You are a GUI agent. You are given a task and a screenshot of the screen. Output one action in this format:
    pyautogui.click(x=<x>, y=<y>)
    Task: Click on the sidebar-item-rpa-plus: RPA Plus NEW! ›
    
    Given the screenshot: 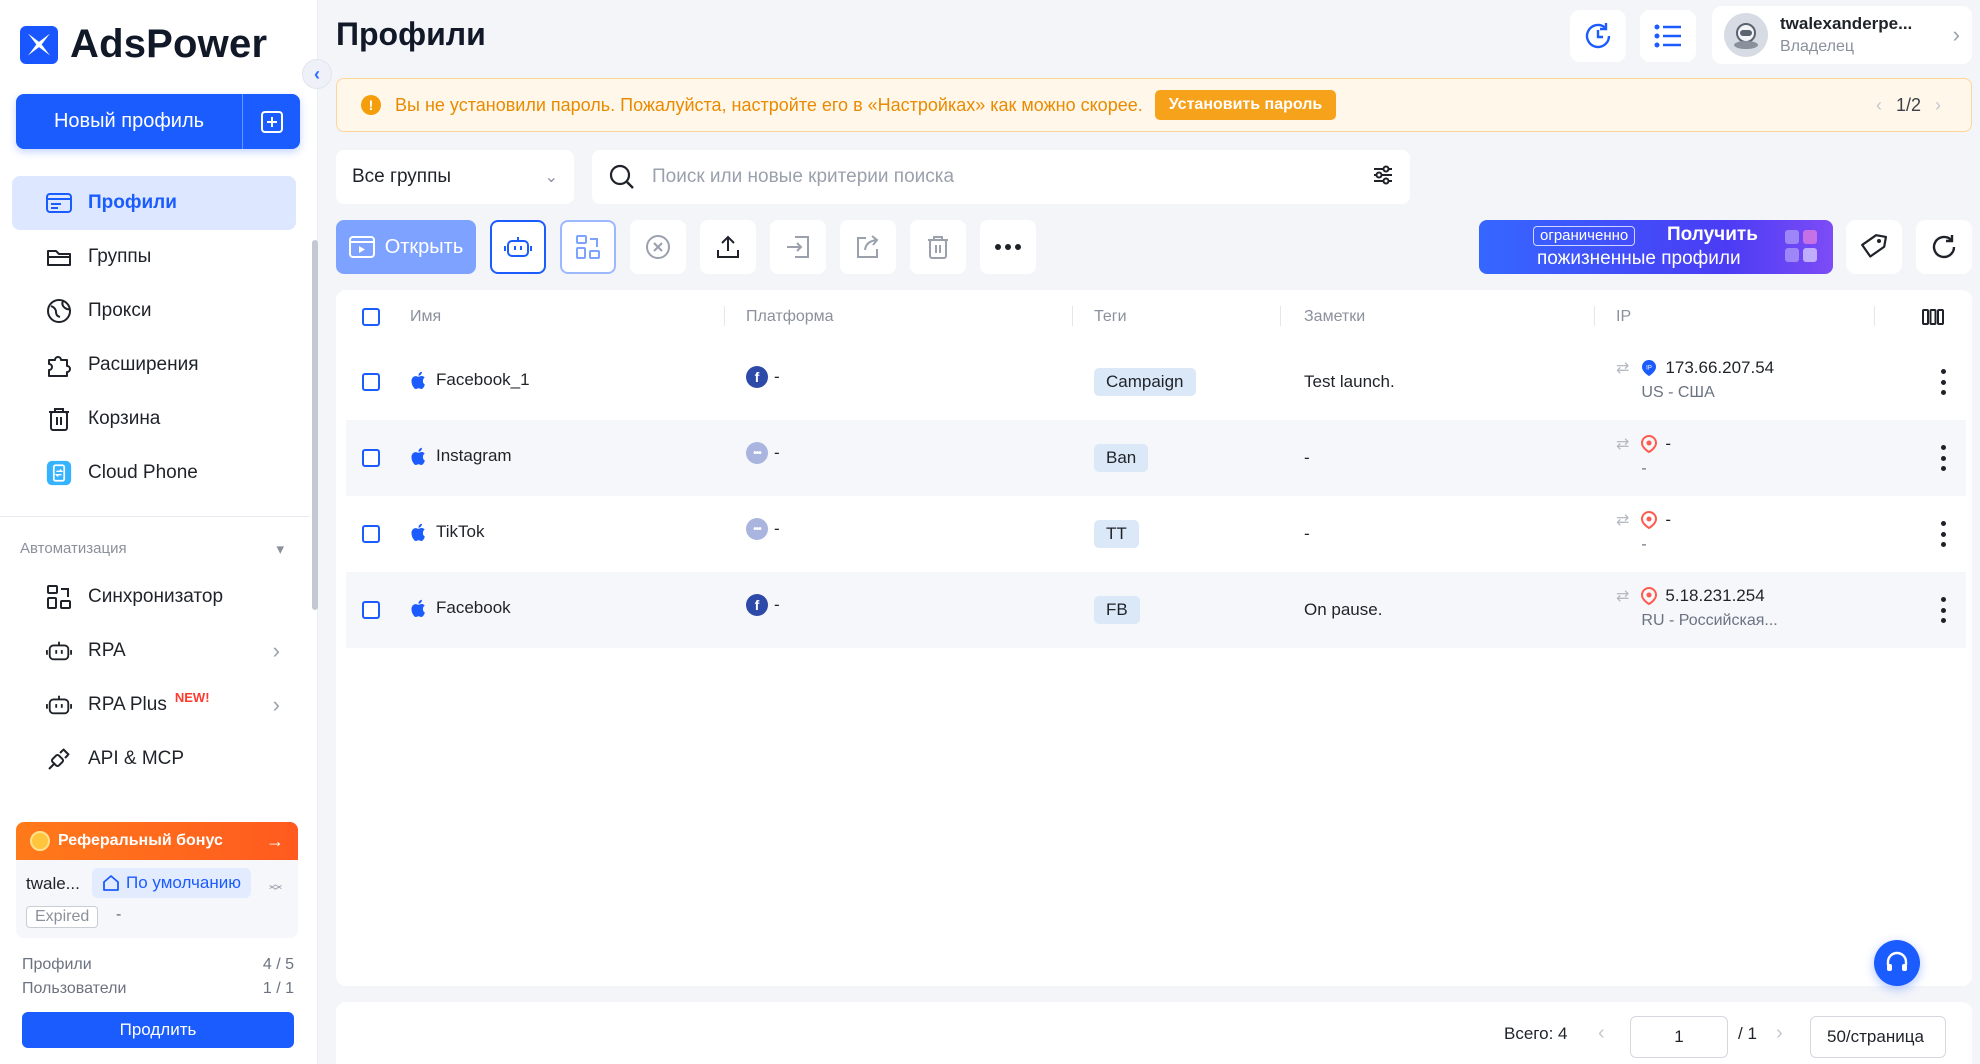 What is the action you would take?
    pyautogui.click(x=154, y=705)
    